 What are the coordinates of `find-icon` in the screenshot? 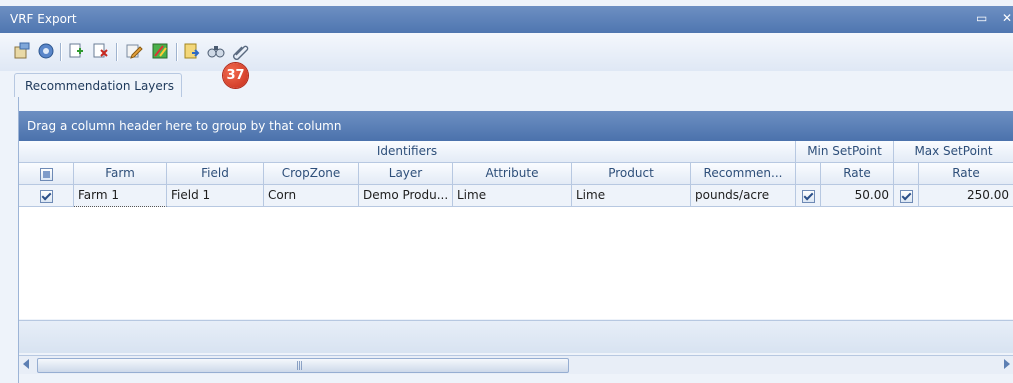 It's located at (216, 51).